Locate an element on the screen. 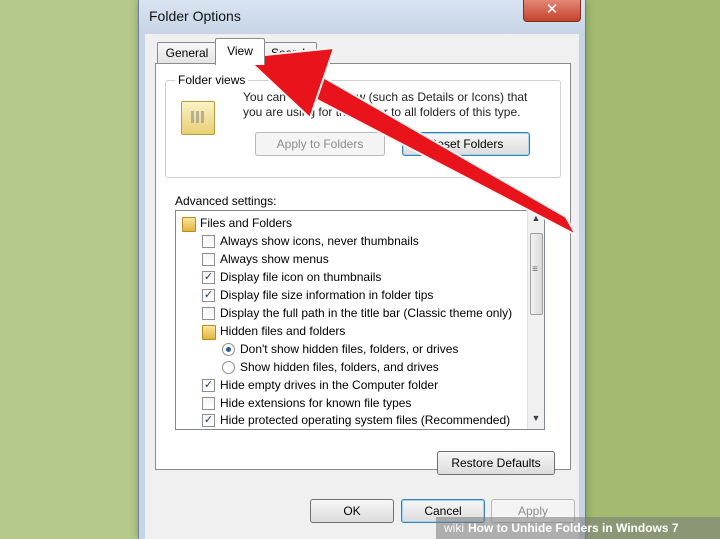  list-item-label: Hide empty drives in the Computer folder is located at coordinates (329, 385).